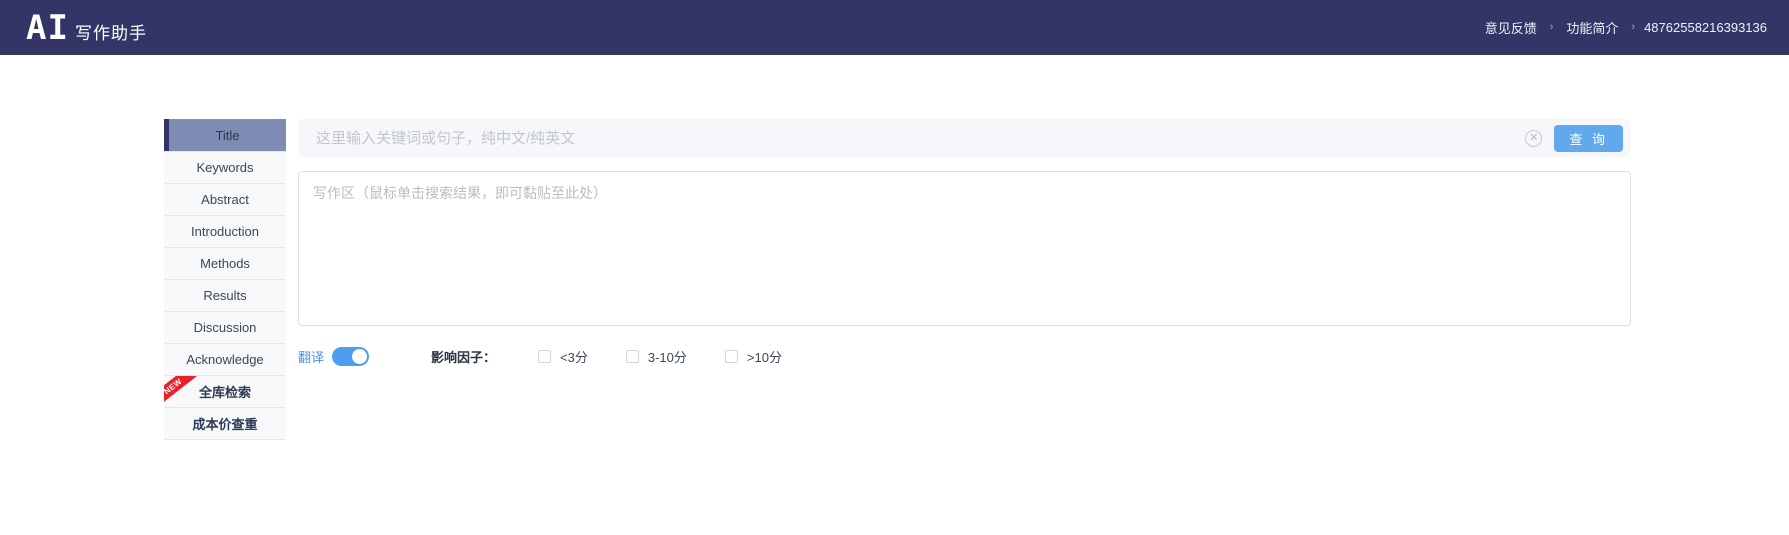 The height and width of the screenshot is (535, 1789). Describe the element at coordinates (1592, 27) in the screenshot. I see `nav-features-link: 功能简介` at that location.